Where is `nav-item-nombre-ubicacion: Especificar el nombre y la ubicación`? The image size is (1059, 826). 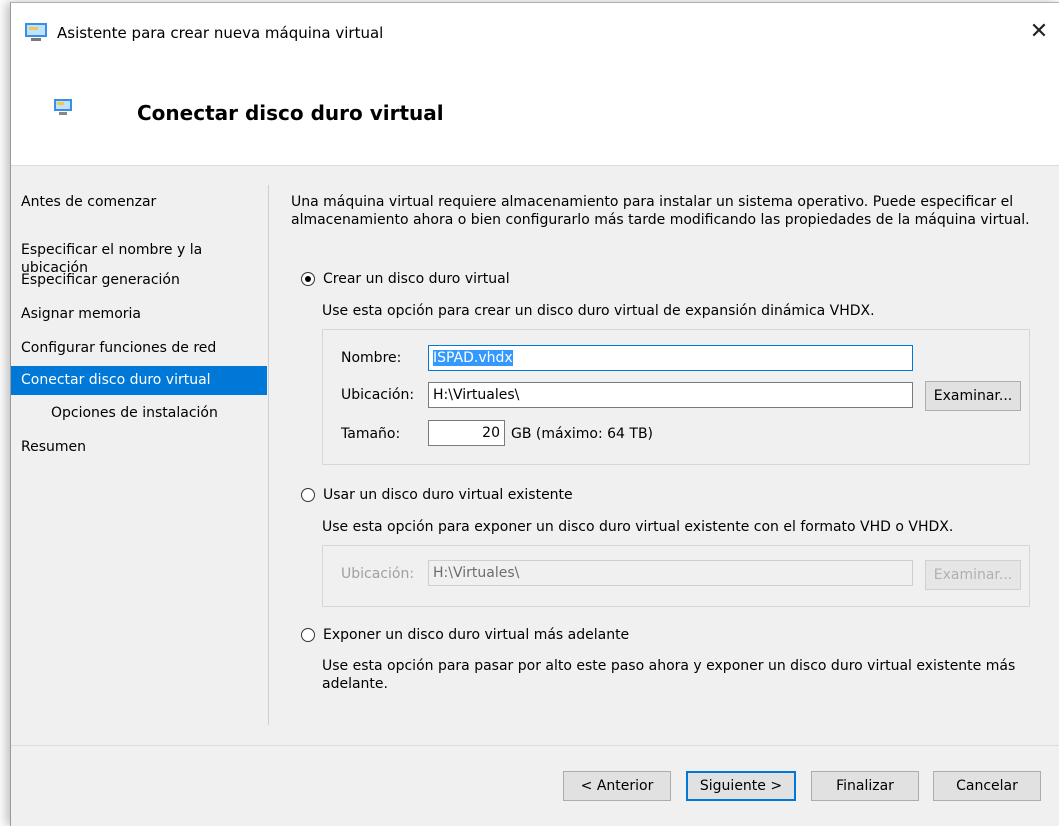 nav-item-nombre-ubicacion: Especificar el nombre y la ubicación is located at coordinates (139, 250).